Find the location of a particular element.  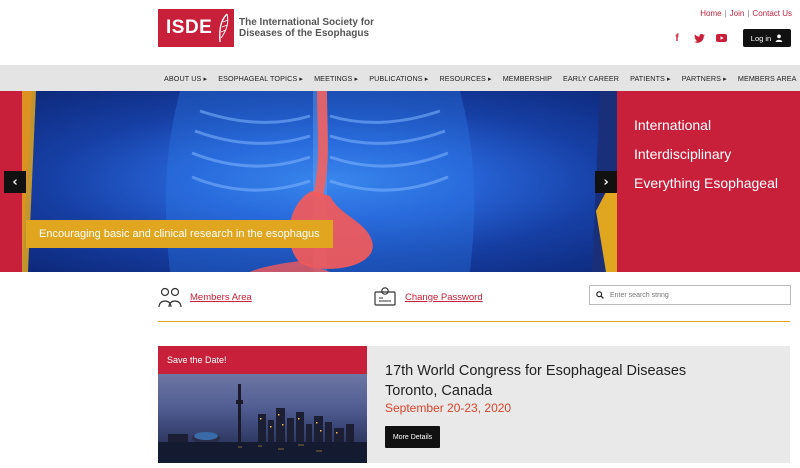

password-icon is located at coordinates (385, 296).